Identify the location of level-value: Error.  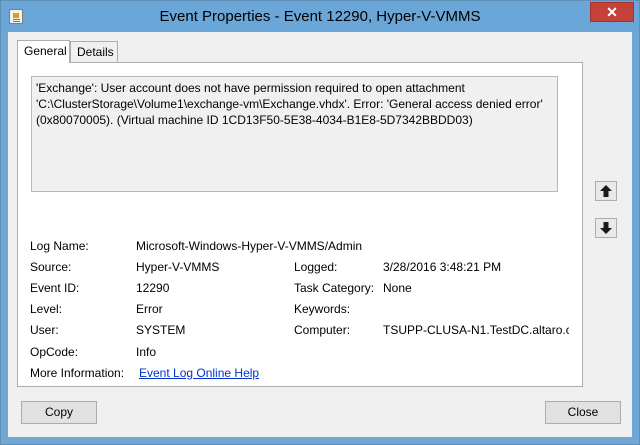
(149, 309).